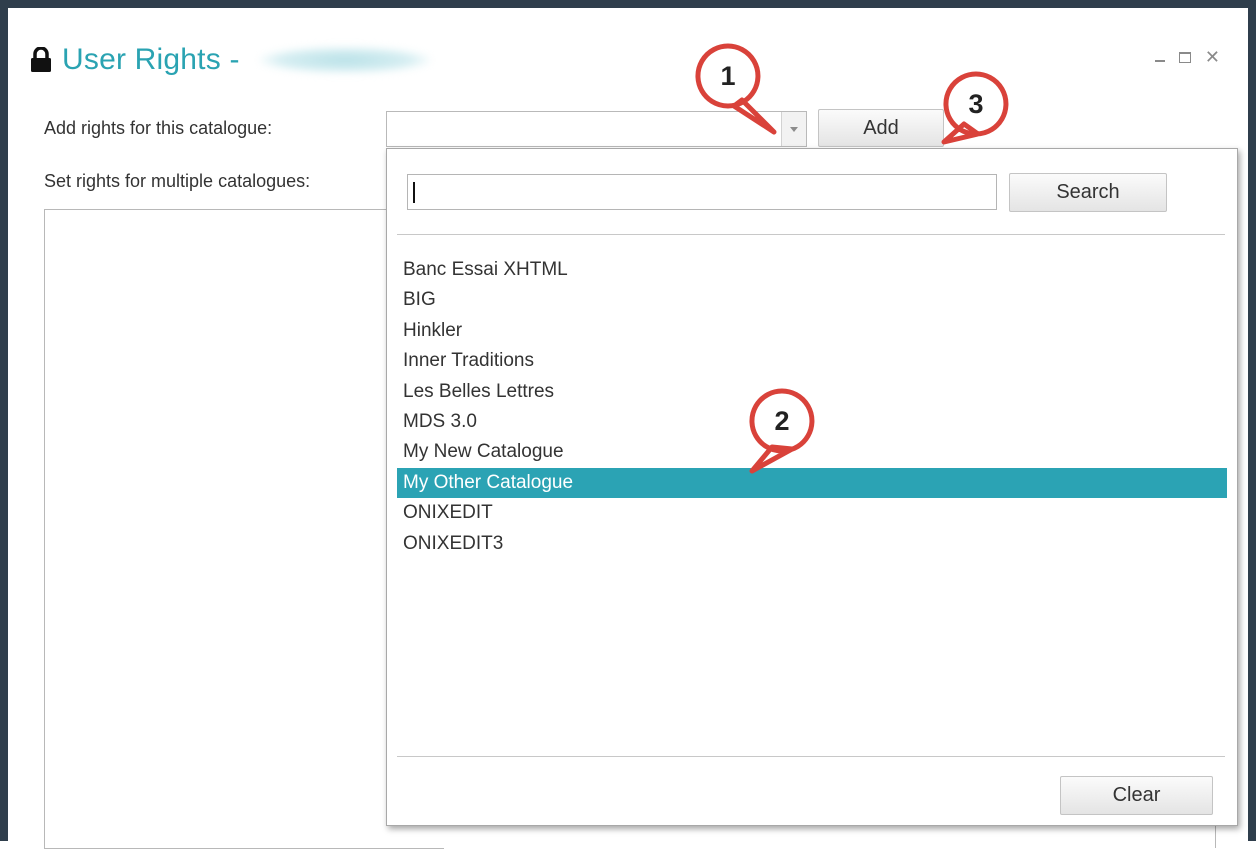 The width and height of the screenshot is (1256, 849). I want to click on callout-3: 3, so click(977, 108).